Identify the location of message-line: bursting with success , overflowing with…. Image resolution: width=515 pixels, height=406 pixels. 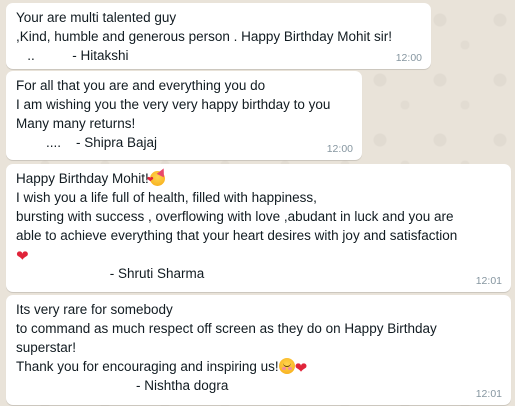
(235, 216).